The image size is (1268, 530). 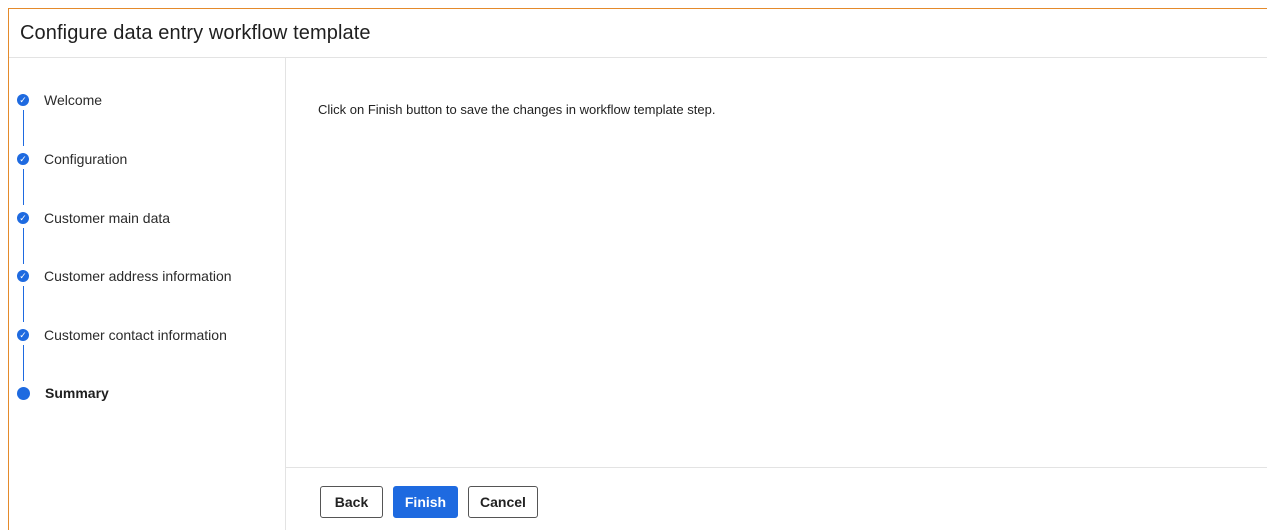 I want to click on step-customer-address-information: ✓ Customer address information, so click(x=124, y=276).